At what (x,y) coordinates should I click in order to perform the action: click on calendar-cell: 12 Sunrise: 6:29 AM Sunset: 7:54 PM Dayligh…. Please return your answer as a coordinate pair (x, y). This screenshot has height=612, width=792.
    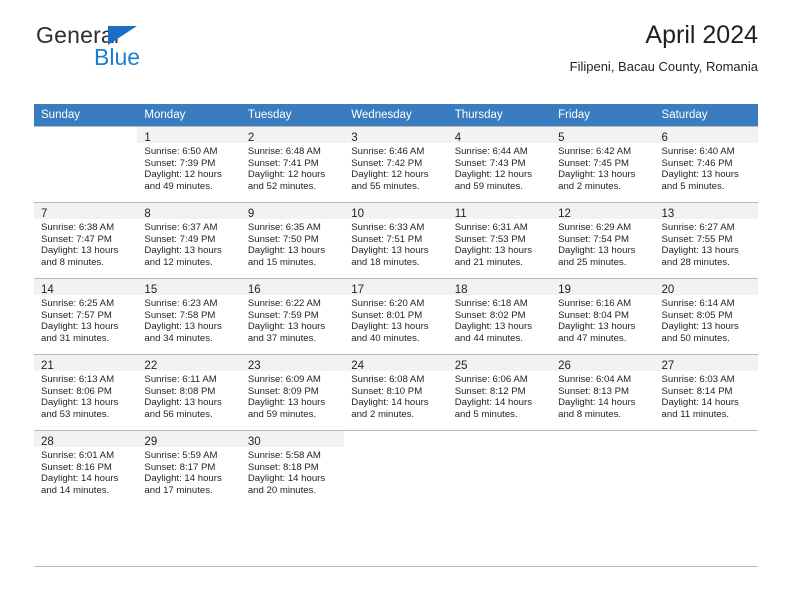
    Looking at the image, I should click on (603, 240).